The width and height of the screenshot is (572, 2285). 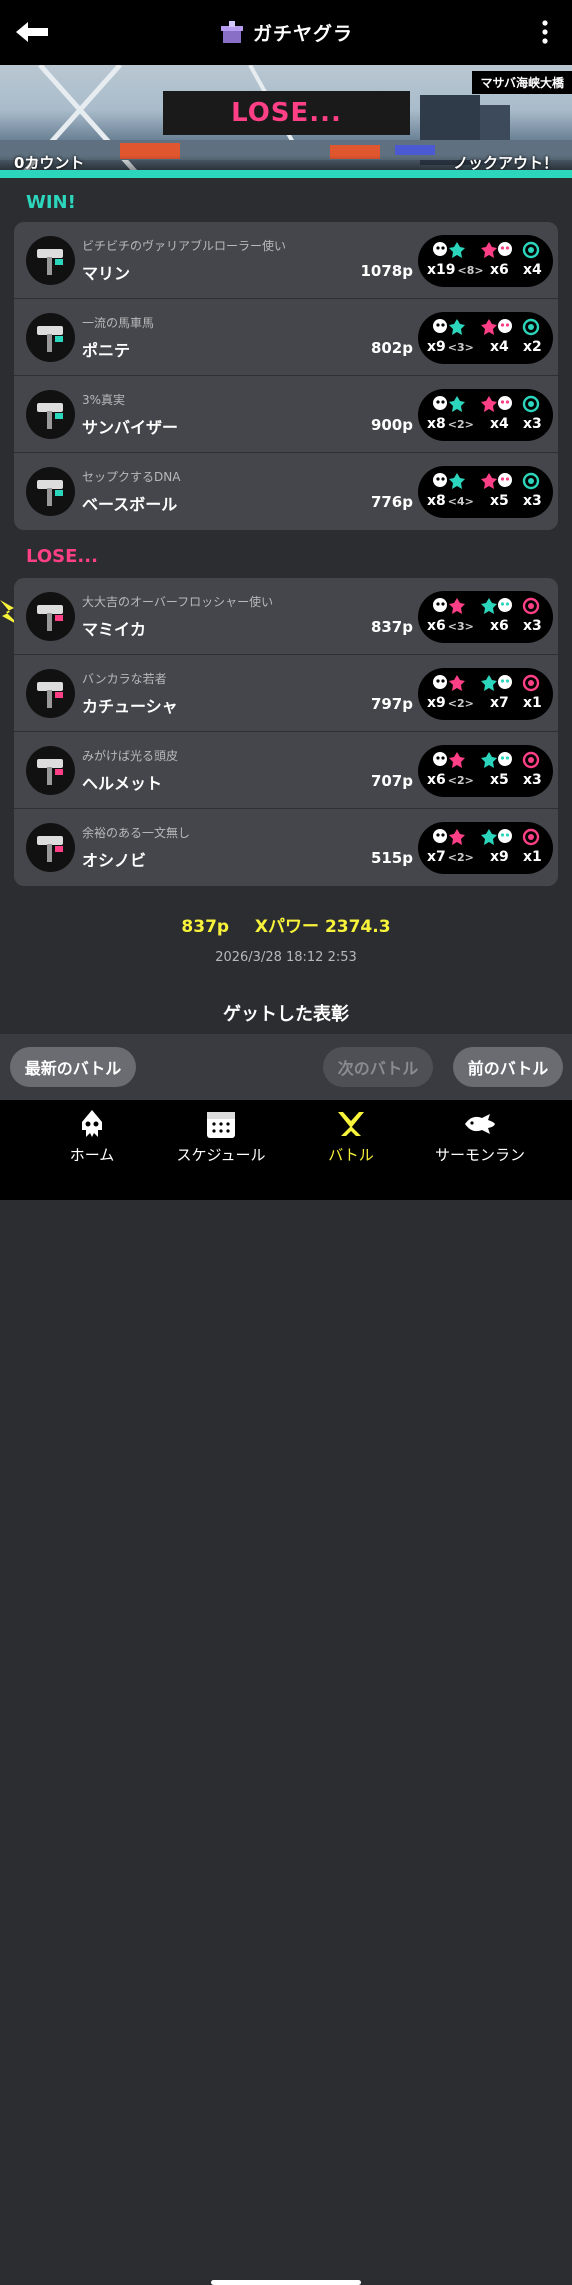 I want to click on player-title: バンカラな若者, so click(x=124, y=679).